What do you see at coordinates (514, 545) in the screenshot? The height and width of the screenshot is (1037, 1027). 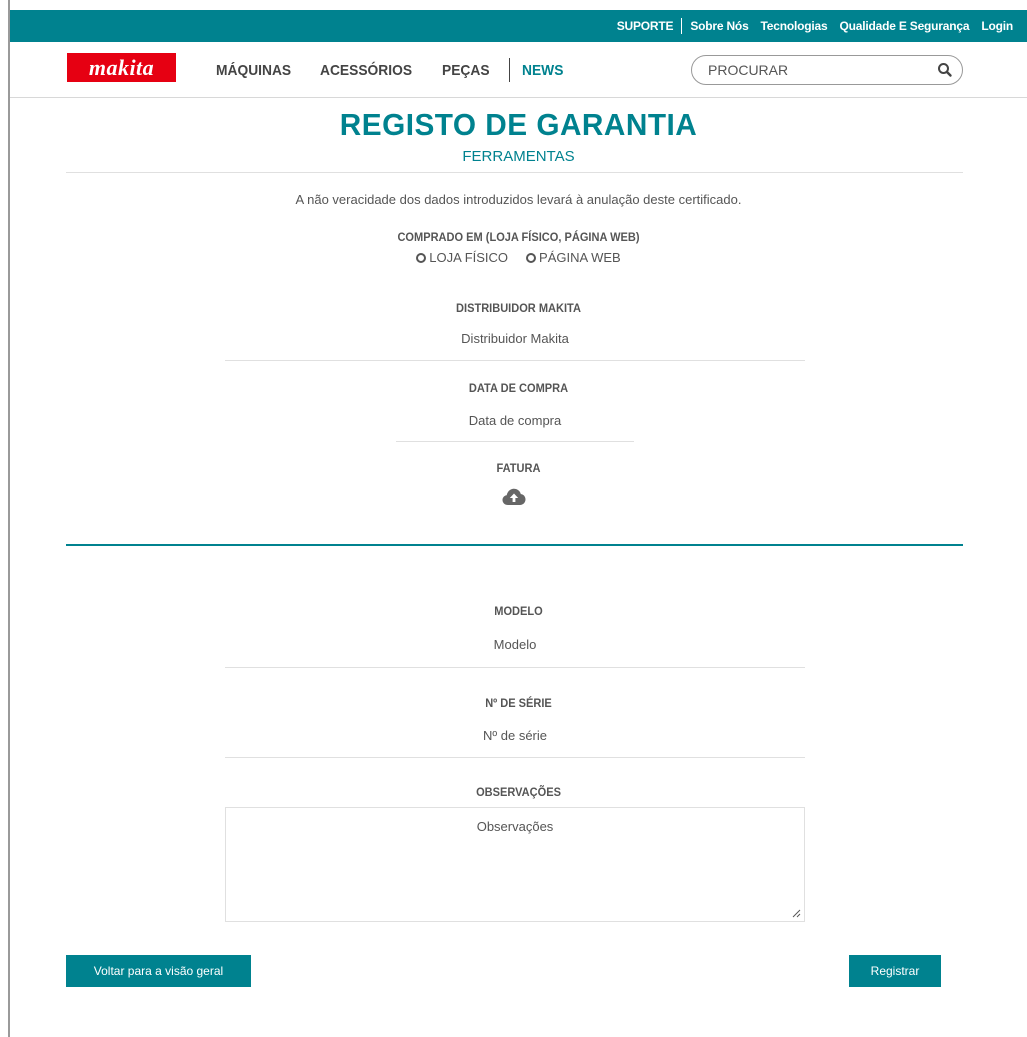 I see `section-divider` at bounding box center [514, 545].